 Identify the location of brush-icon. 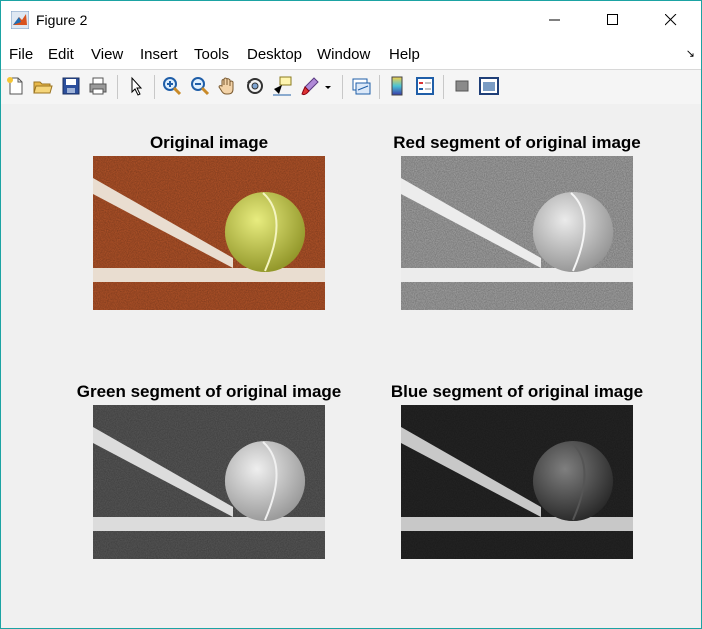
(310, 86).